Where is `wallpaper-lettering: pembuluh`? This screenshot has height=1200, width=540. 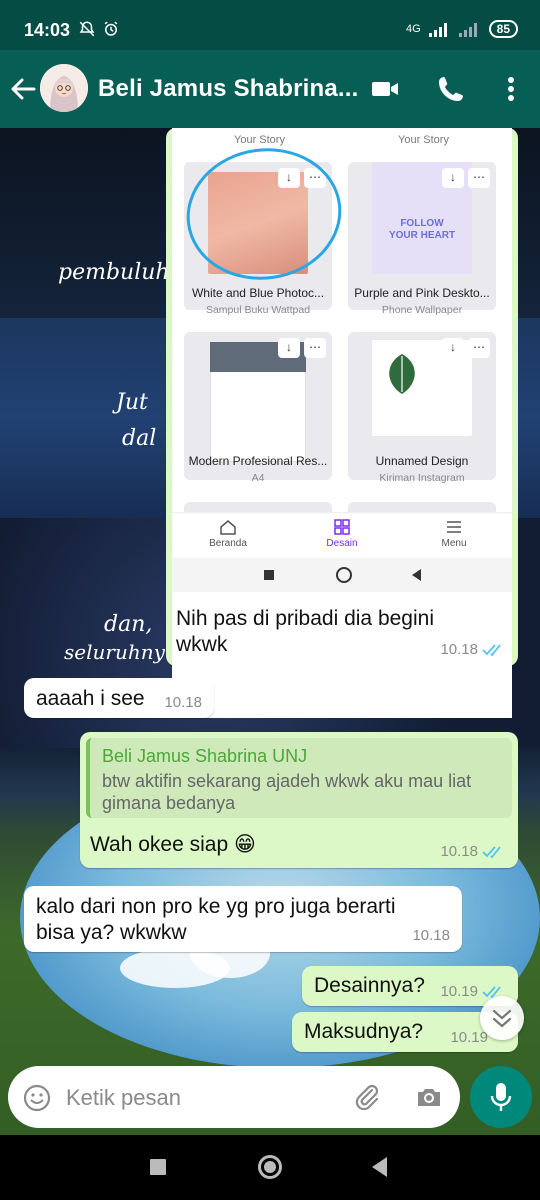
wallpaper-lettering: pembuluh is located at coordinates (114, 272).